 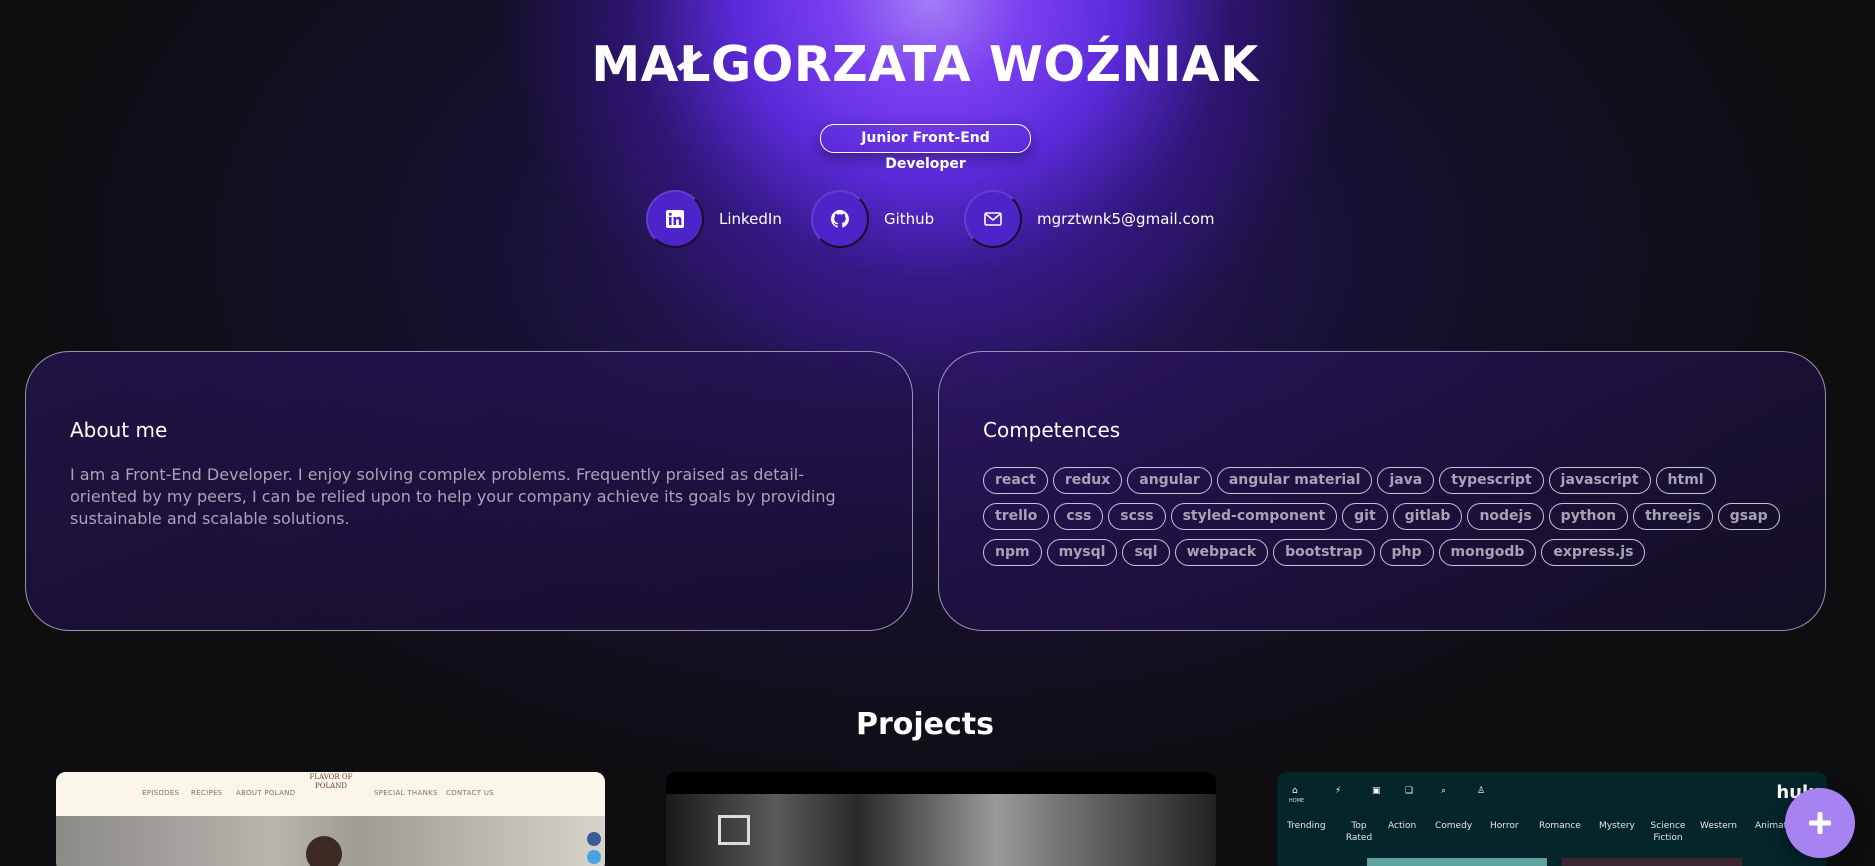 What do you see at coordinates (1169, 480) in the screenshot?
I see `skill-chip: angular` at bounding box center [1169, 480].